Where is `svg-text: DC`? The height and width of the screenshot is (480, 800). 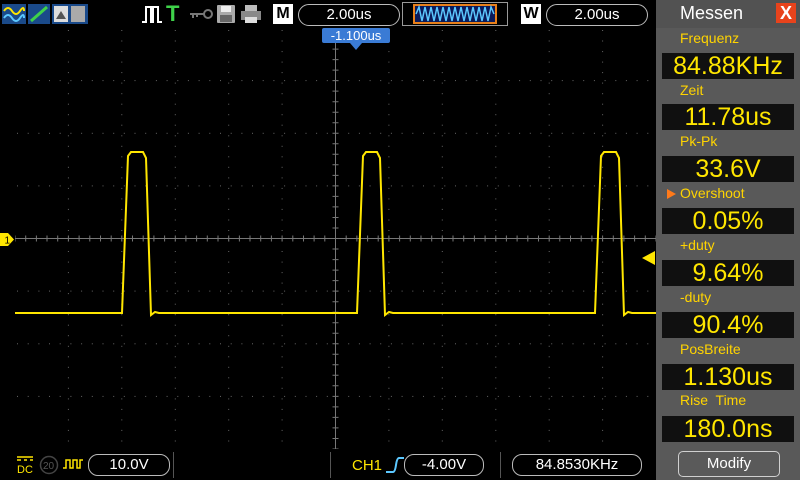
svg-text: DC is located at coordinates (25, 469).